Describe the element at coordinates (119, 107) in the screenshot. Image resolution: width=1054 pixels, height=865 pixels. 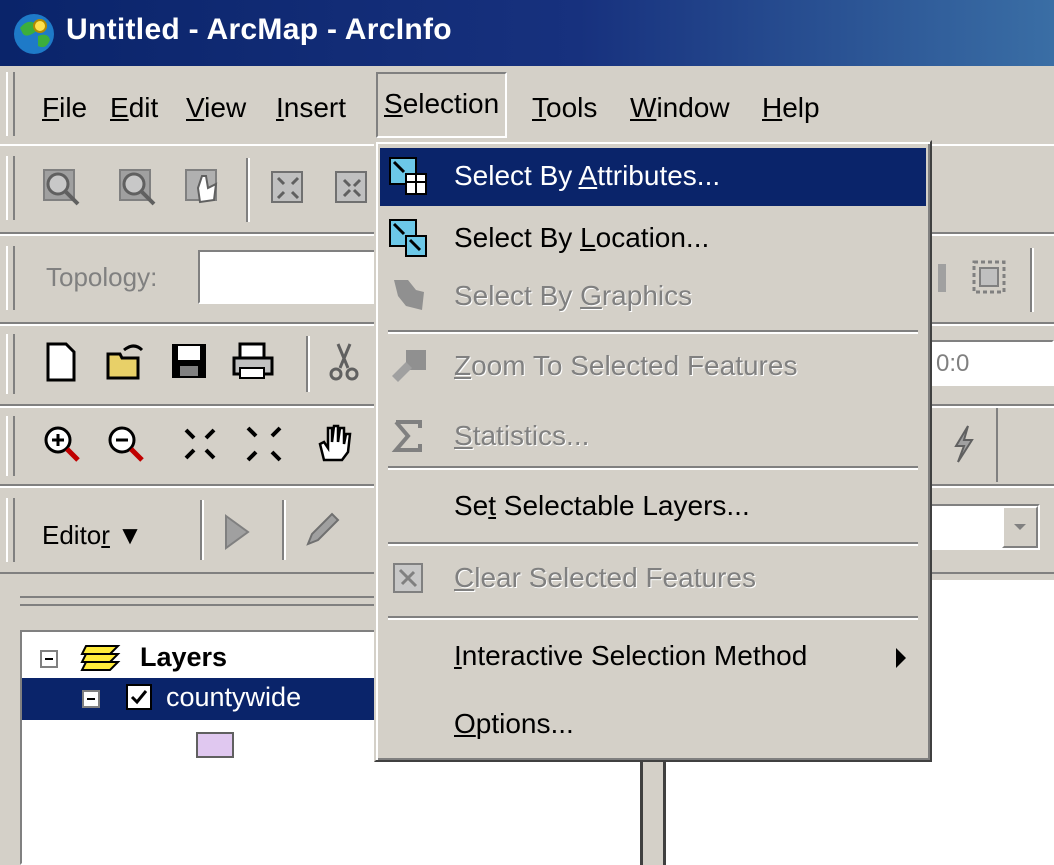
I see `menu-edit-accel: E` at that location.